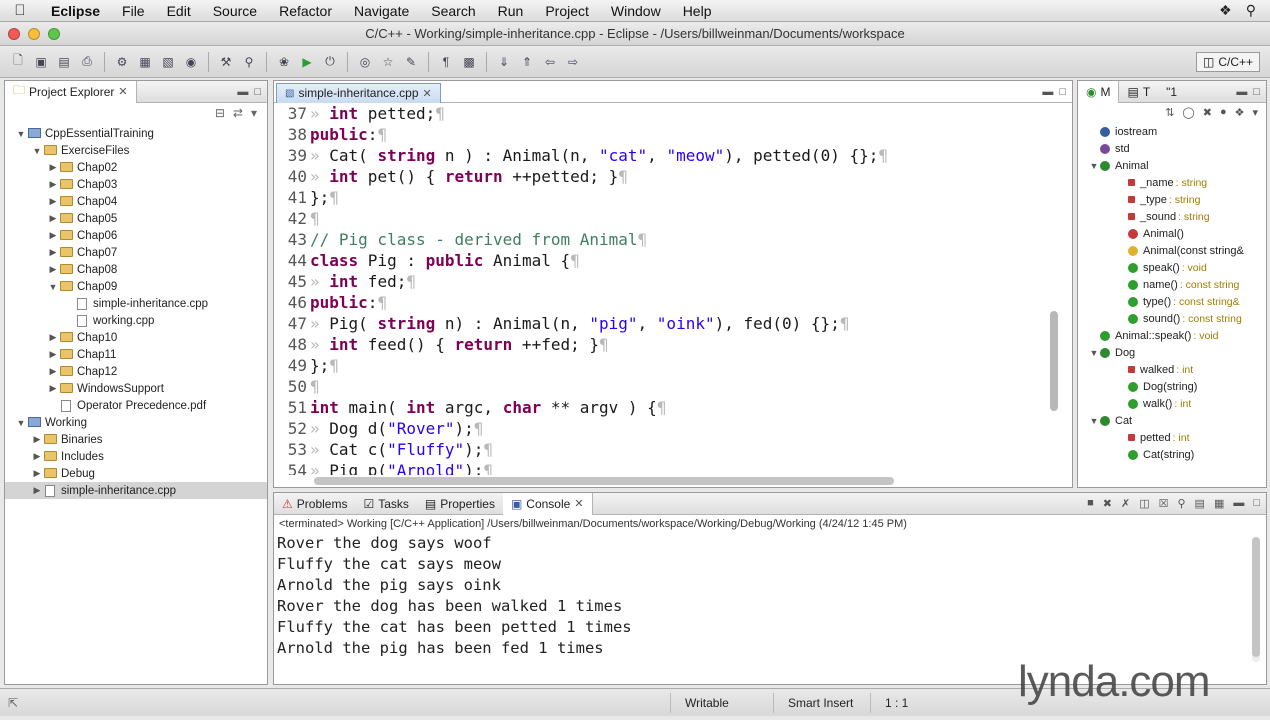 This screenshot has width=1270, height=720. Describe the element at coordinates (527, 62) in the screenshot. I see `previous-annotation-icon: ⇑` at that location.